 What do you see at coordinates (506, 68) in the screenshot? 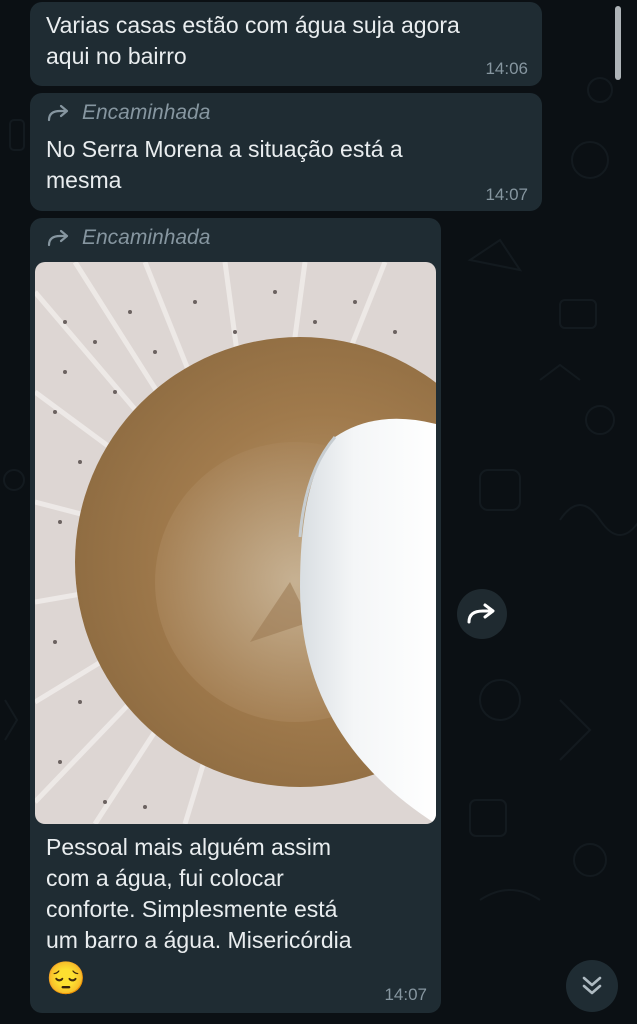
I see `message-time: 14:06` at bounding box center [506, 68].